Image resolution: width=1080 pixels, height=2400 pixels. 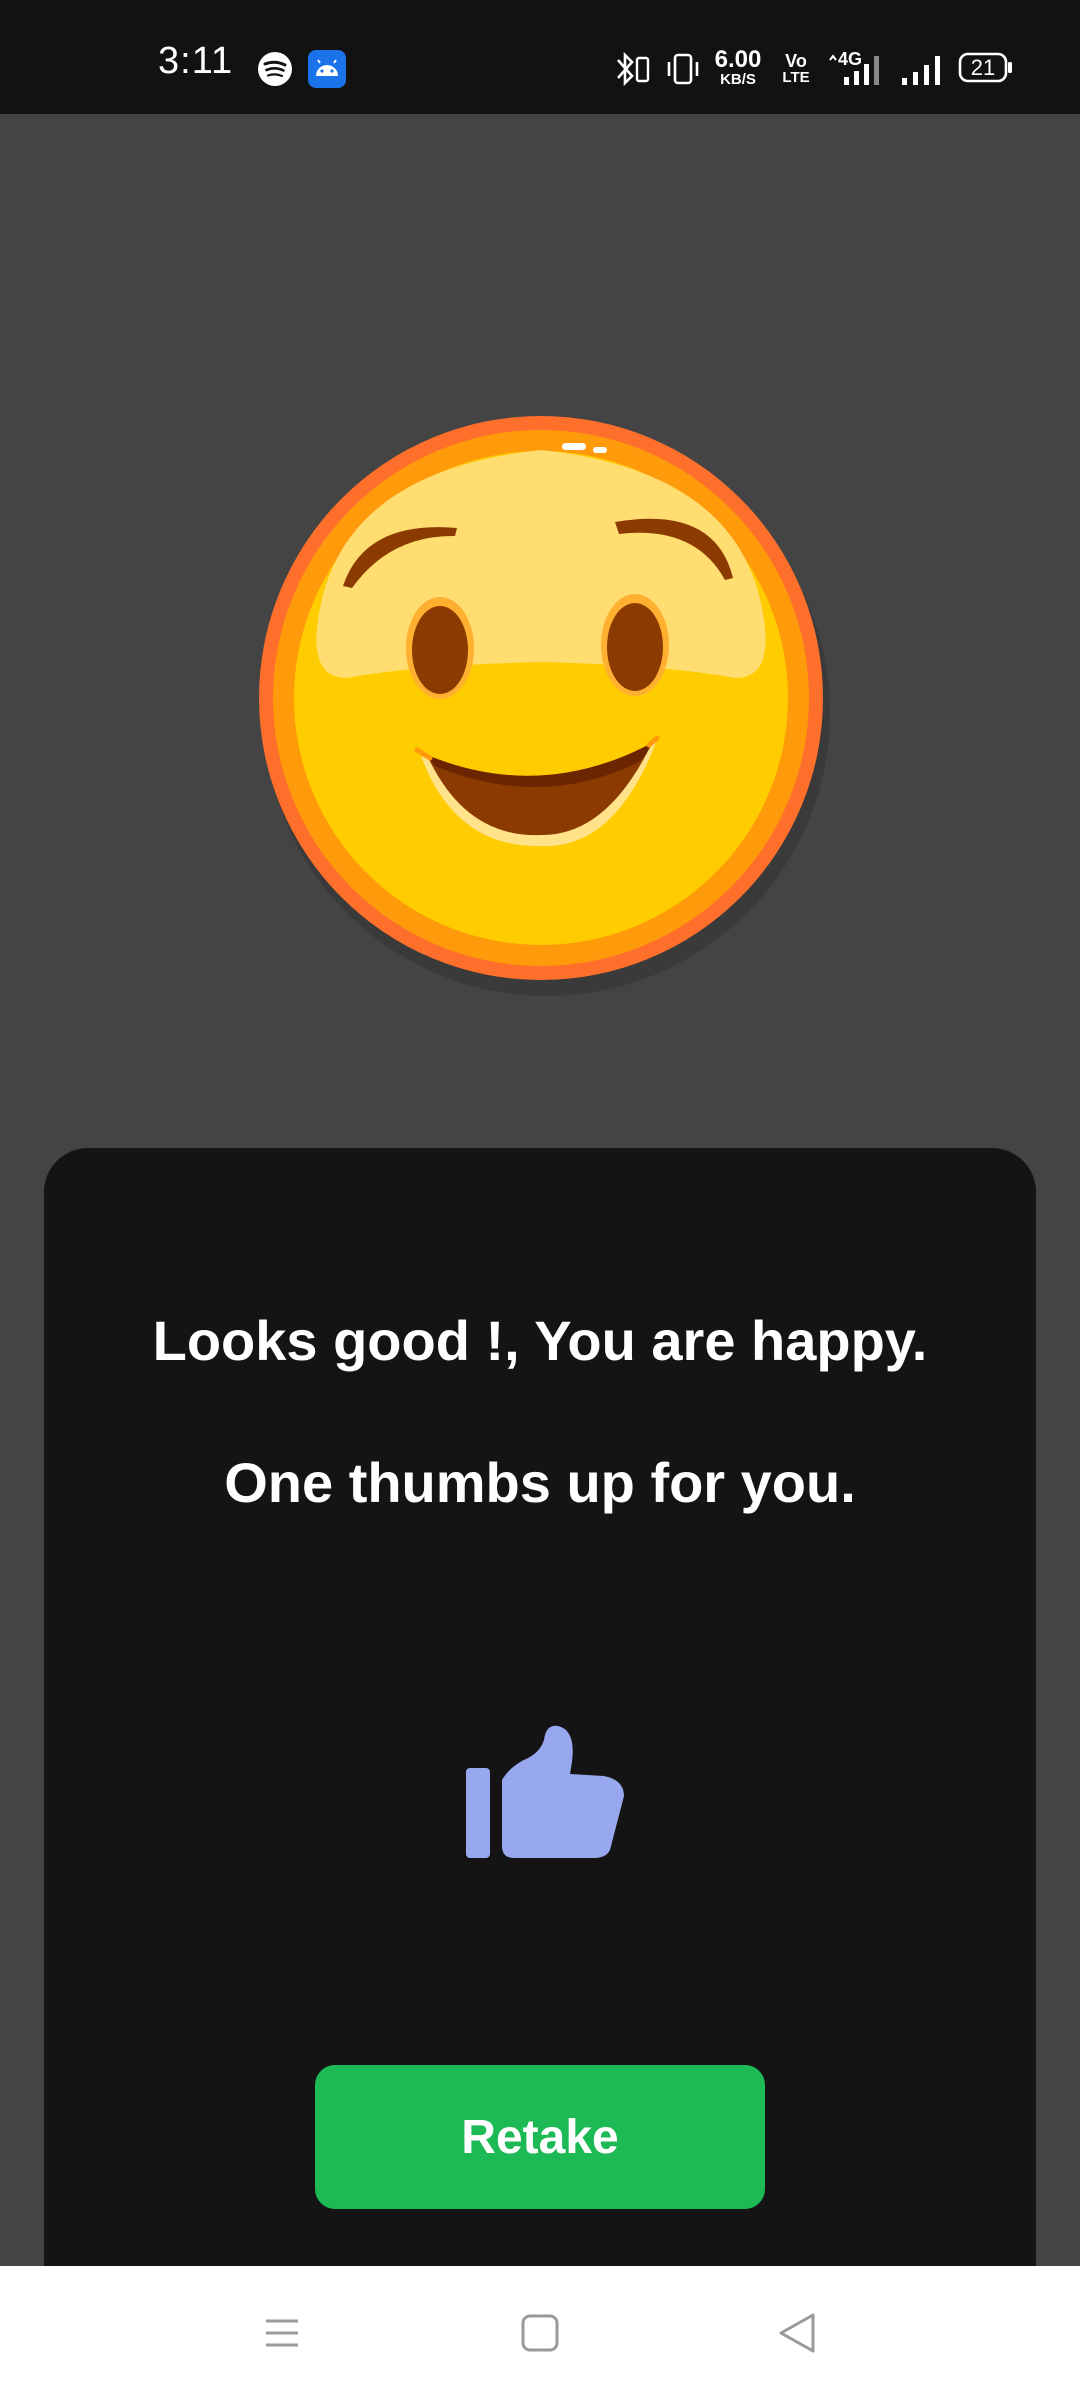 I want to click on result-message-line2: One thumbs up for you., so click(x=540, y=1482).